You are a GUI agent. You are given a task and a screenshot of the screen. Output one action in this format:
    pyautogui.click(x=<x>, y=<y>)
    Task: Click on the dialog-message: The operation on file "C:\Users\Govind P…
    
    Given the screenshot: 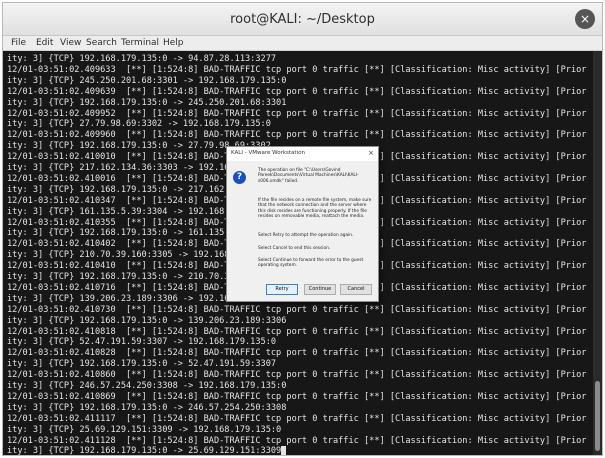 What is the action you would take?
    pyautogui.click(x=308, y=176)
    